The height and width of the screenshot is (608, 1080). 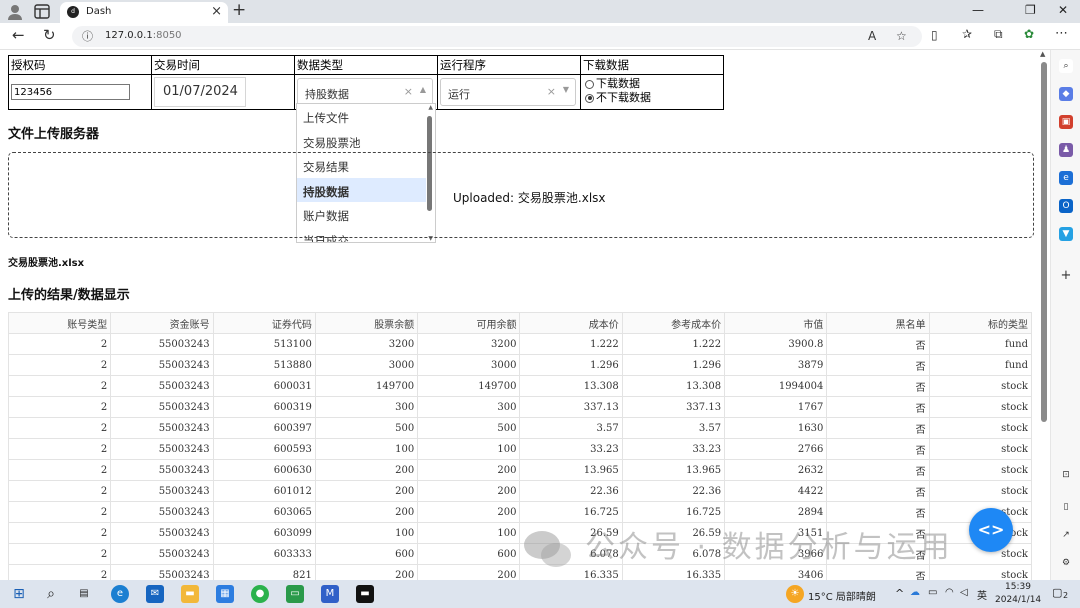 I want to click on windows-start-icon: ⊞, so click(x=19, y=594).